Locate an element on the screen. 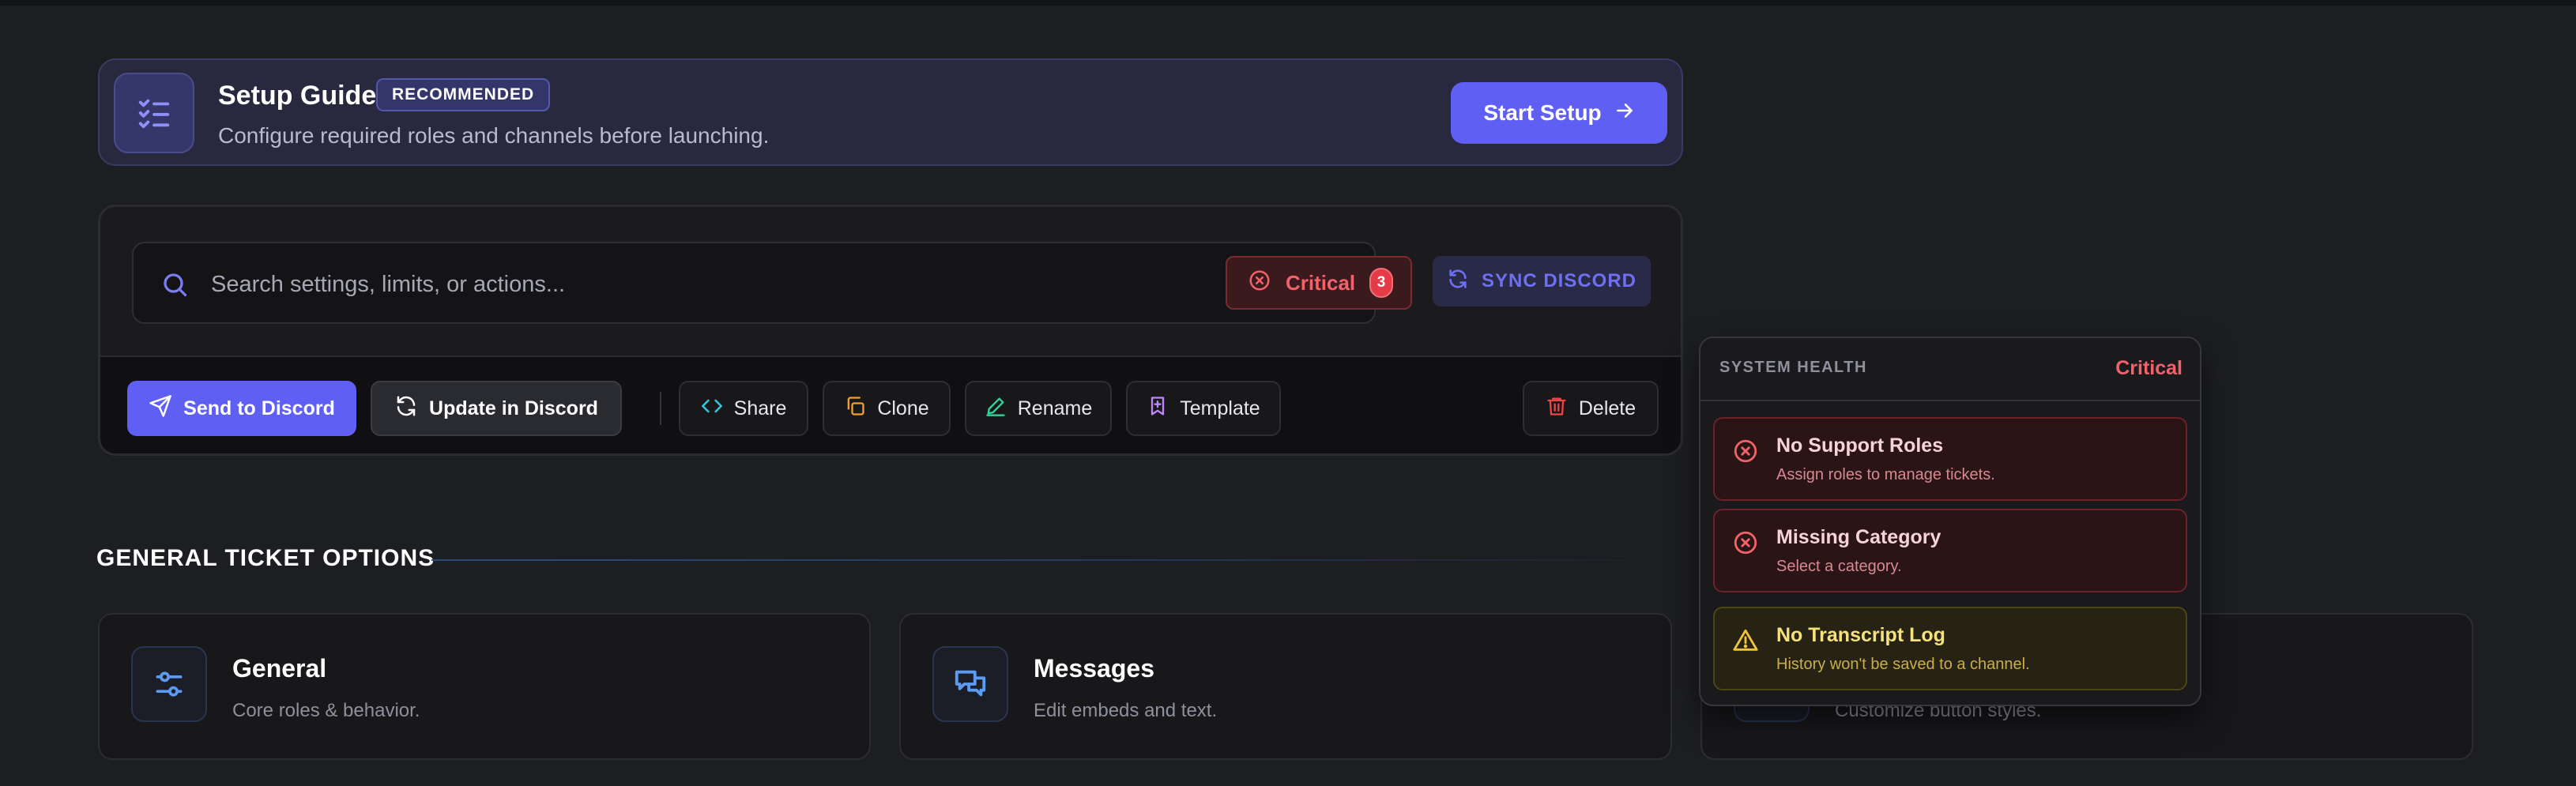 This screenshot has width=2576, height=786. issue-title: No Transcript Log is located at coordinates (1860, 635).